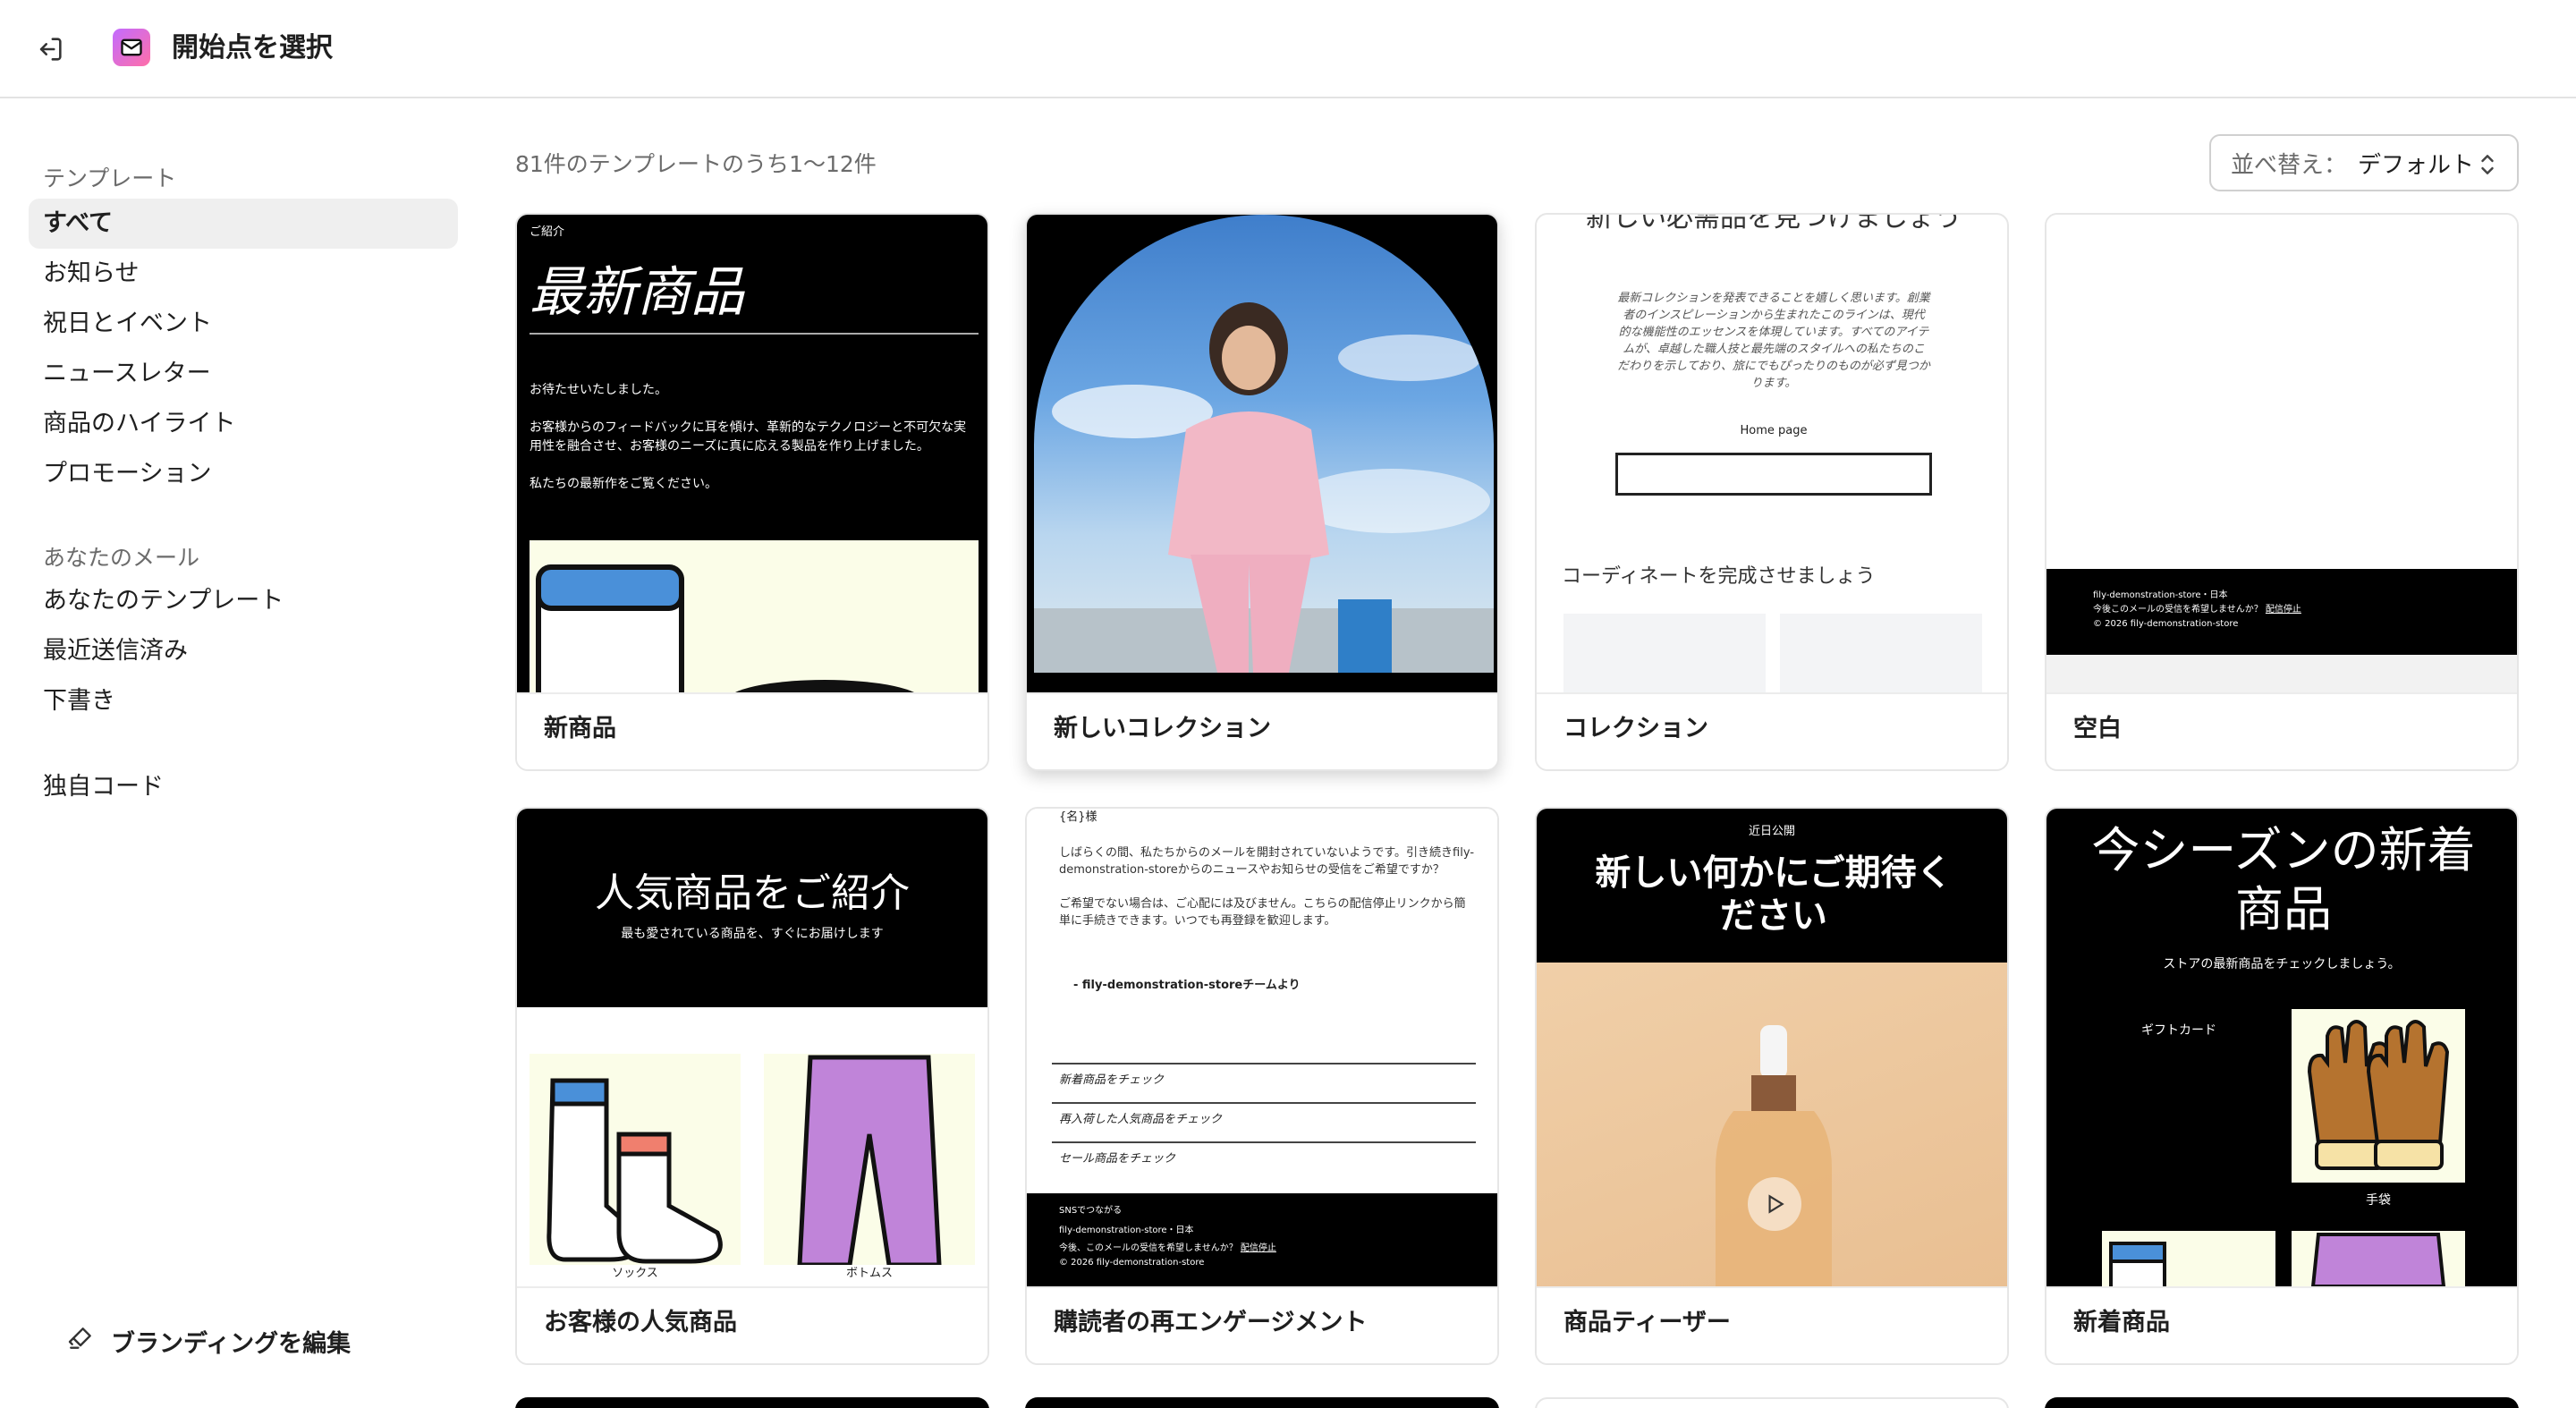 This screenshot has height=1408, width=2576. I want to click on preview-sign: - fily-demonstration-storeチームより, so click(1187, 985).